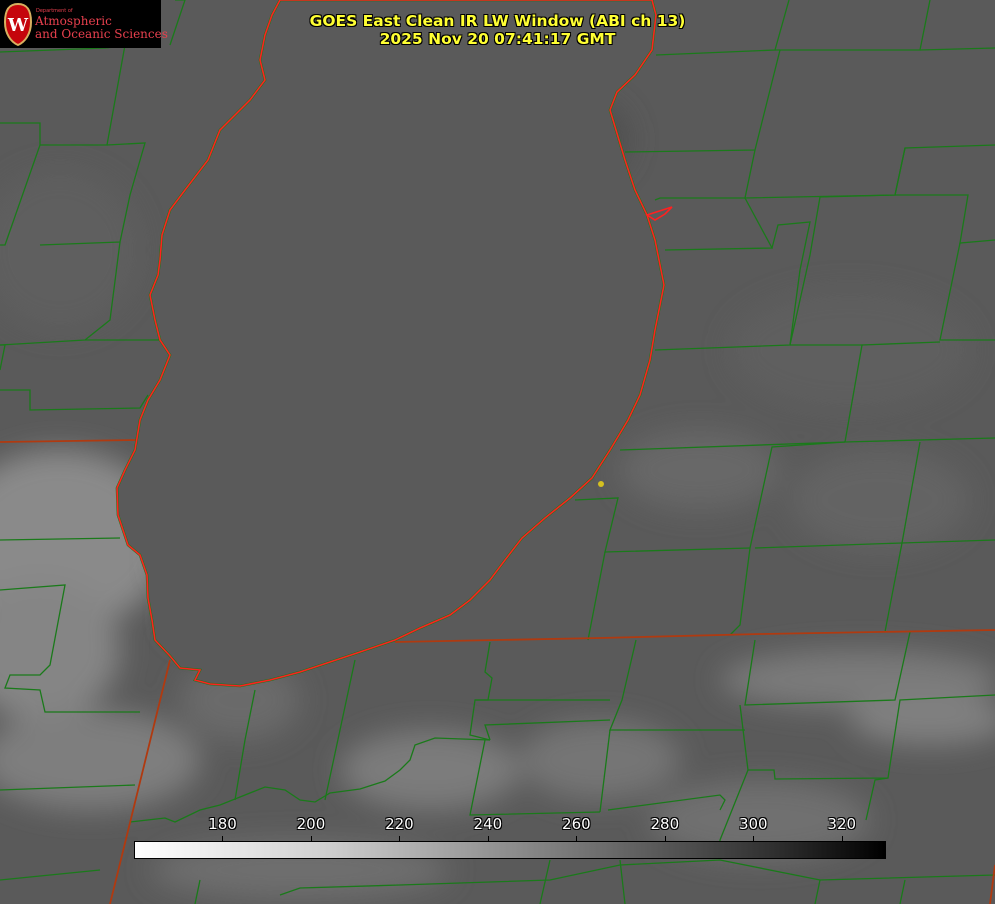 Image resolution: width=995 pixels, height=904 pixels. I want to click on colorbar-tick-label: 260, so click(576, 824).